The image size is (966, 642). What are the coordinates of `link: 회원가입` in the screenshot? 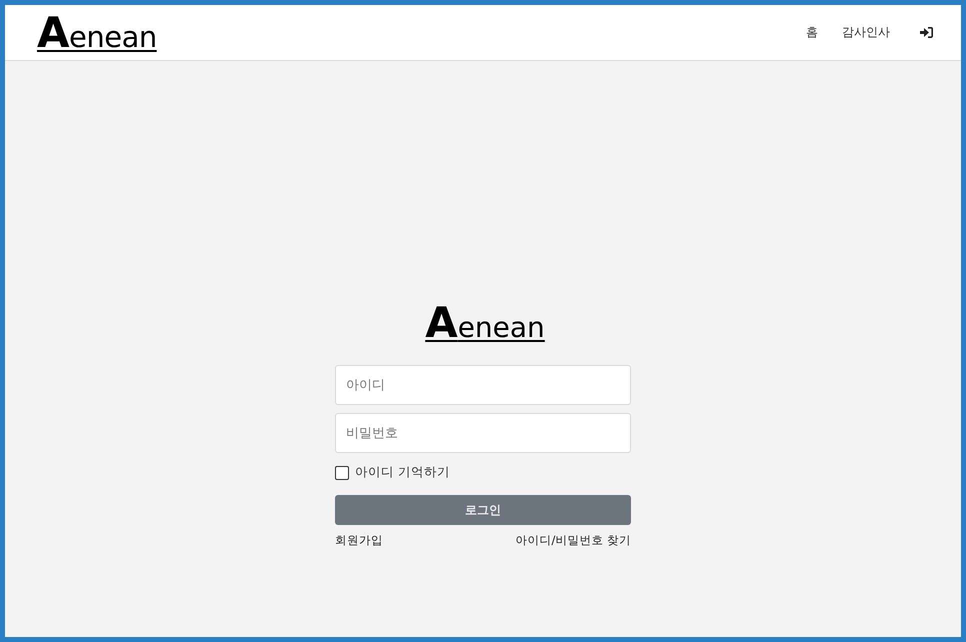 It's located at (359, 540).